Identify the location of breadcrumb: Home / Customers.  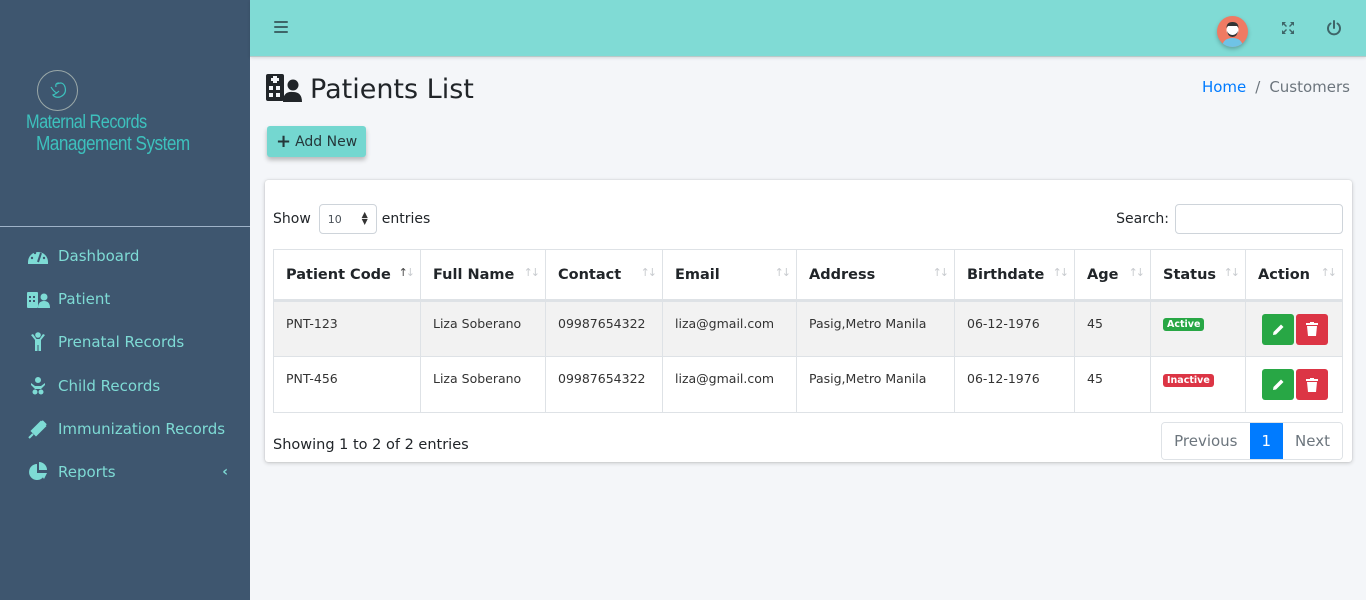
(1276, 87).